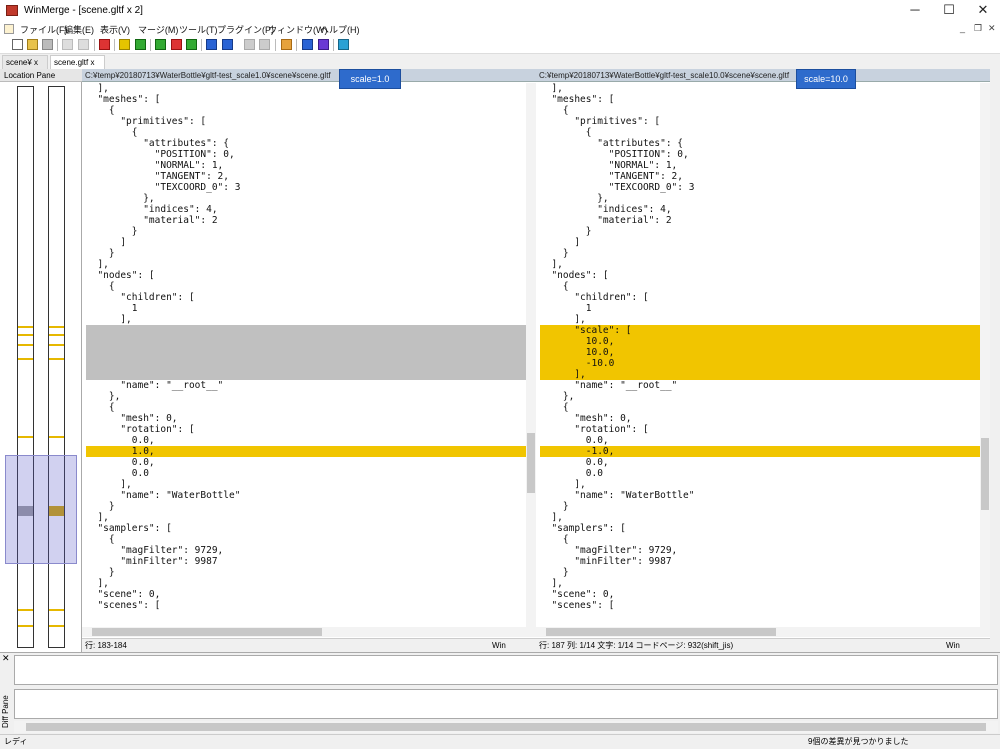 This screenshot has width=1000, height=749. Describe the element at coordinates (307, 550) in the screenshot. I see `left-code-line: "magFilter": 9729,` at that location.